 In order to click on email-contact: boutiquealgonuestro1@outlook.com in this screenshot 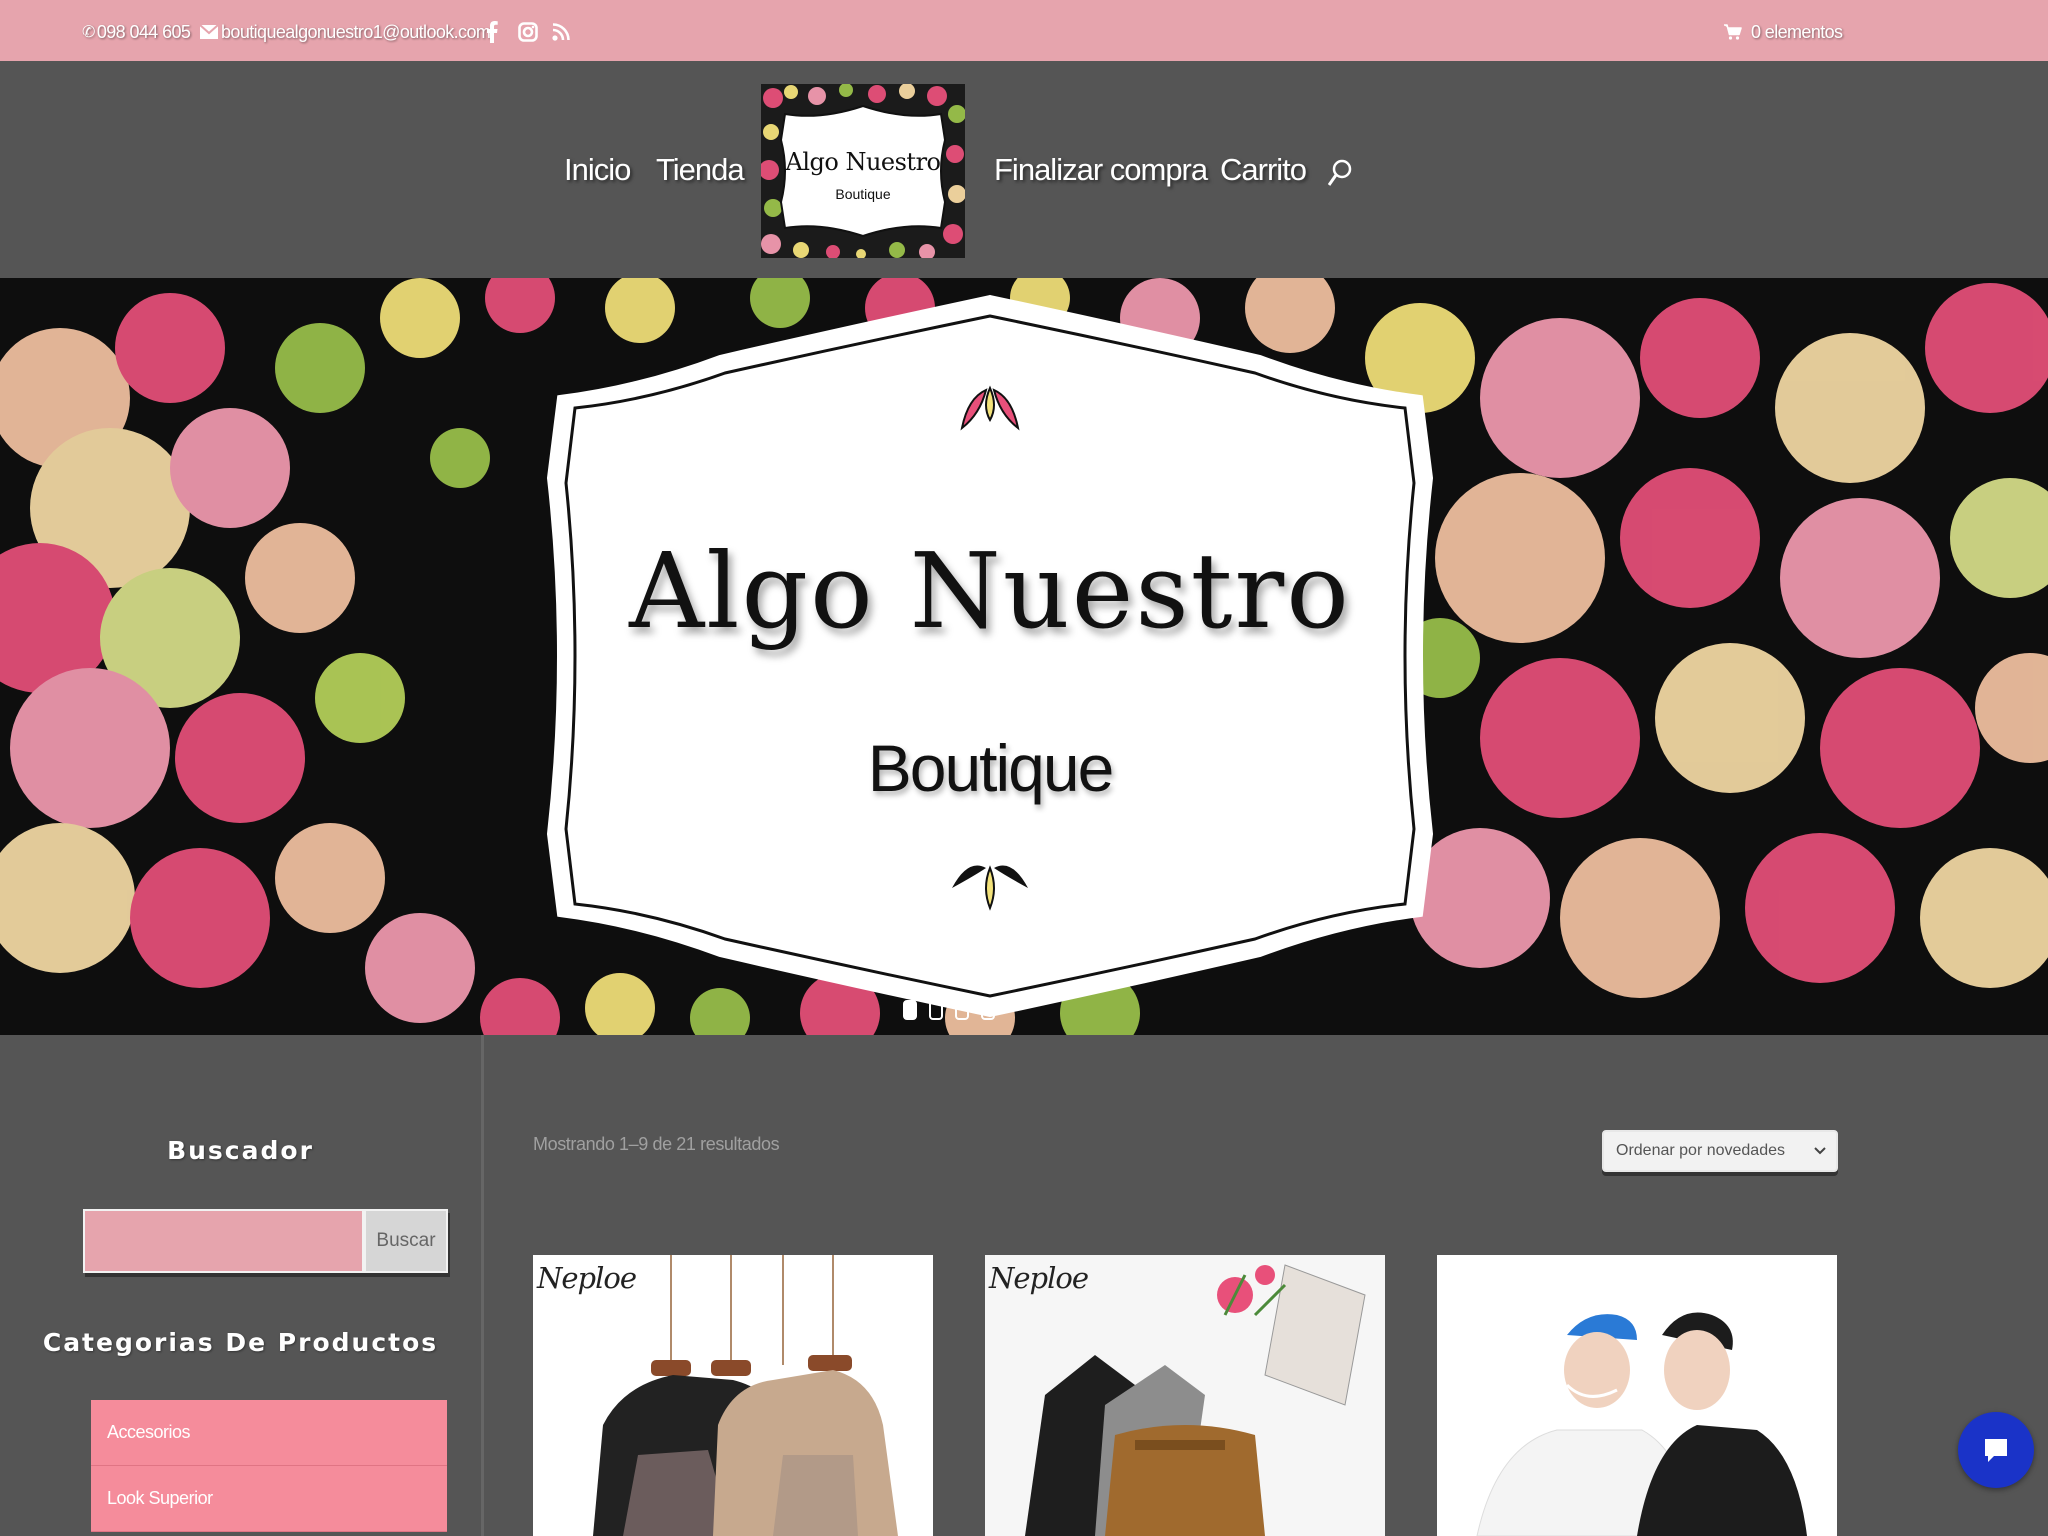, I will do `click(345, 32)`.